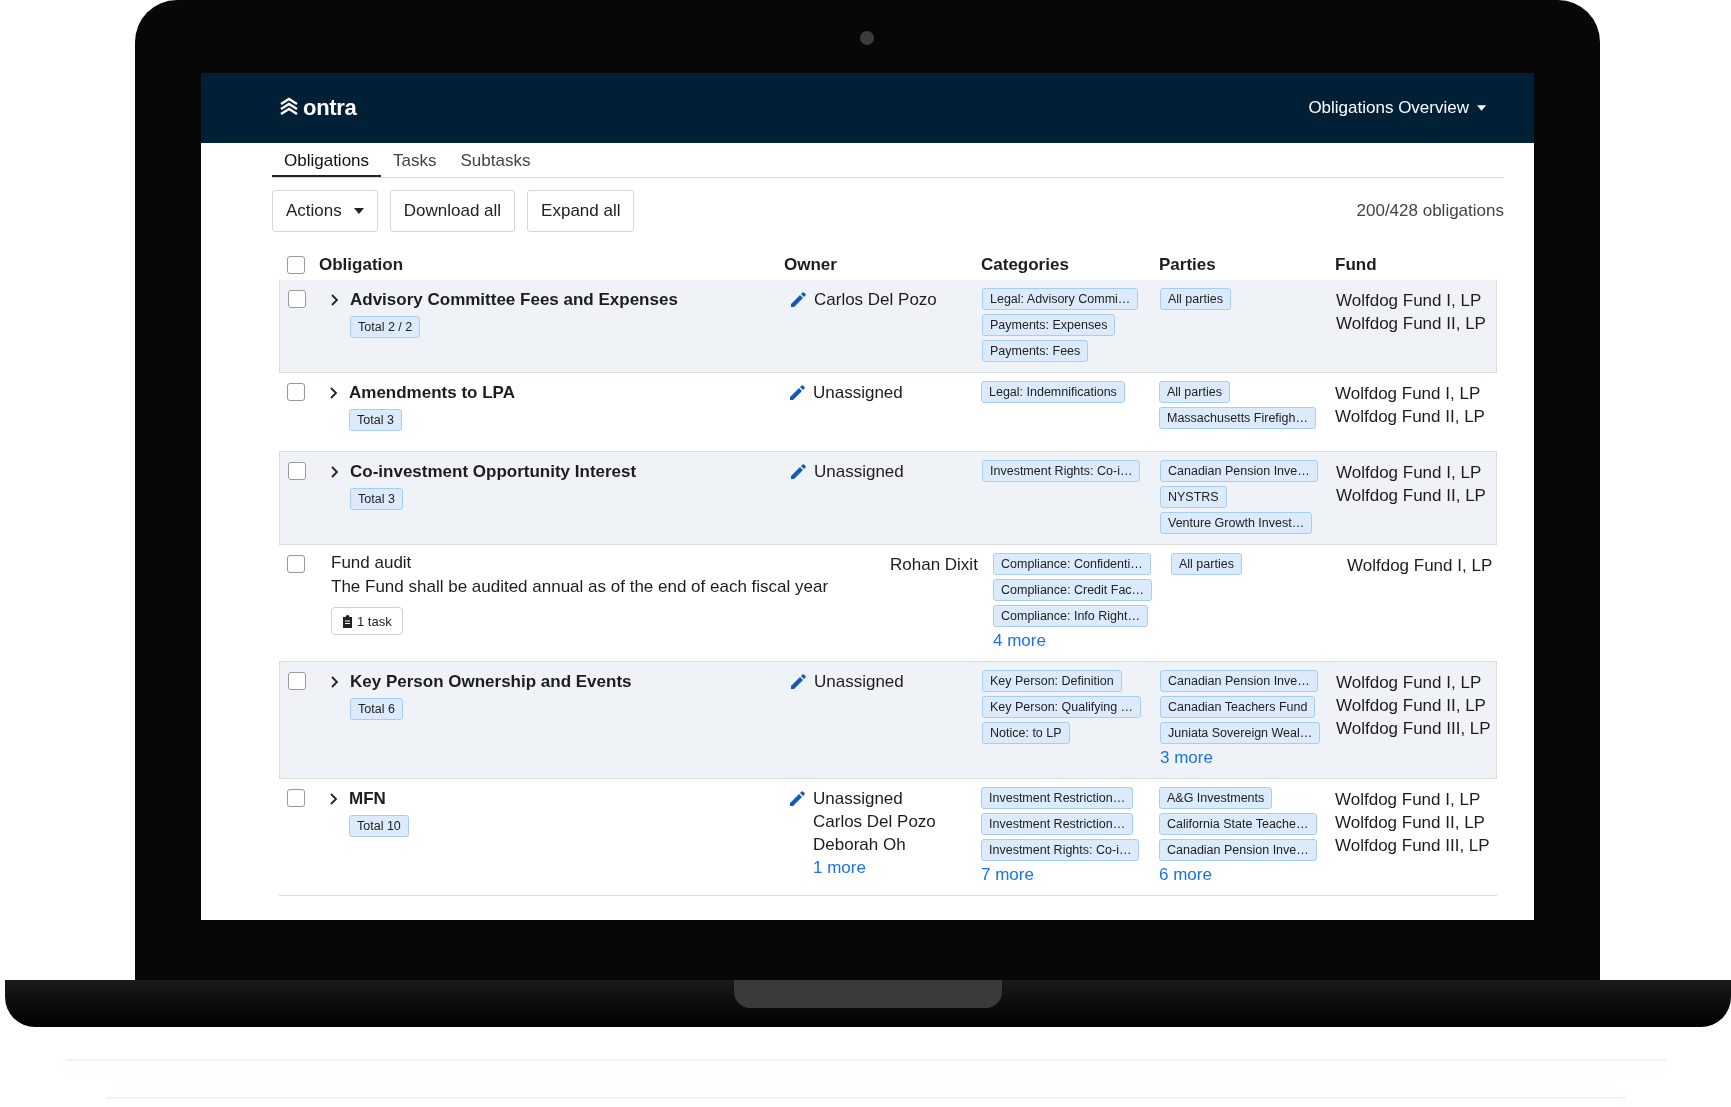  I want to click on clipboard-icon, so click(347, 621).